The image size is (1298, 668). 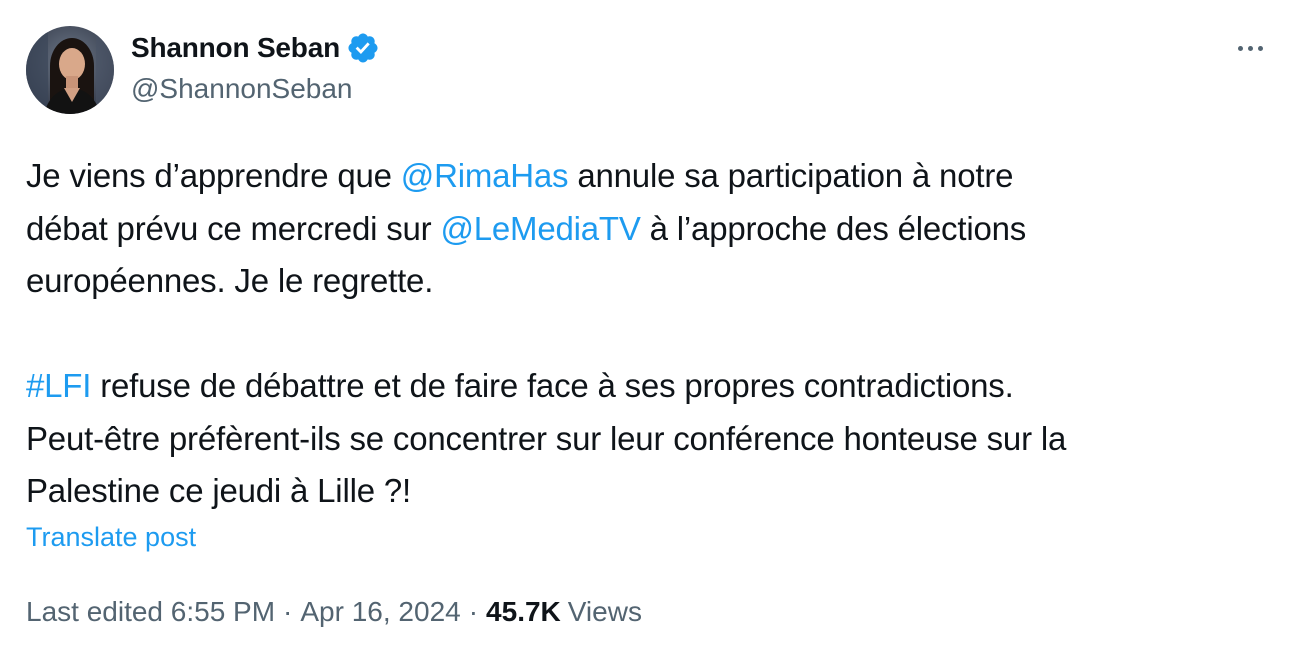 I want to click on mention-link: @RimaHas, so click(x=485, y=175).